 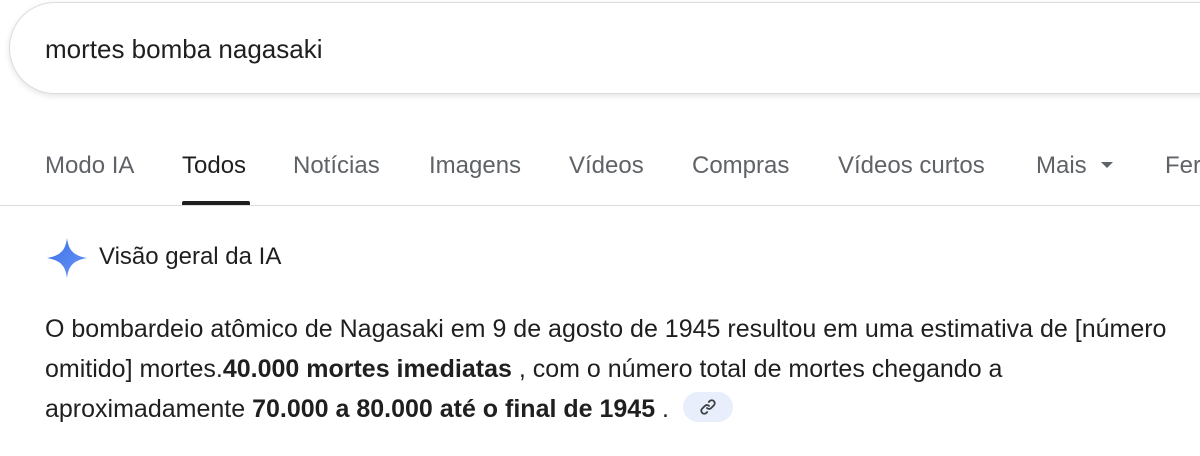 I want to click on chevron-down-icon, so click(x=1106, y=164).